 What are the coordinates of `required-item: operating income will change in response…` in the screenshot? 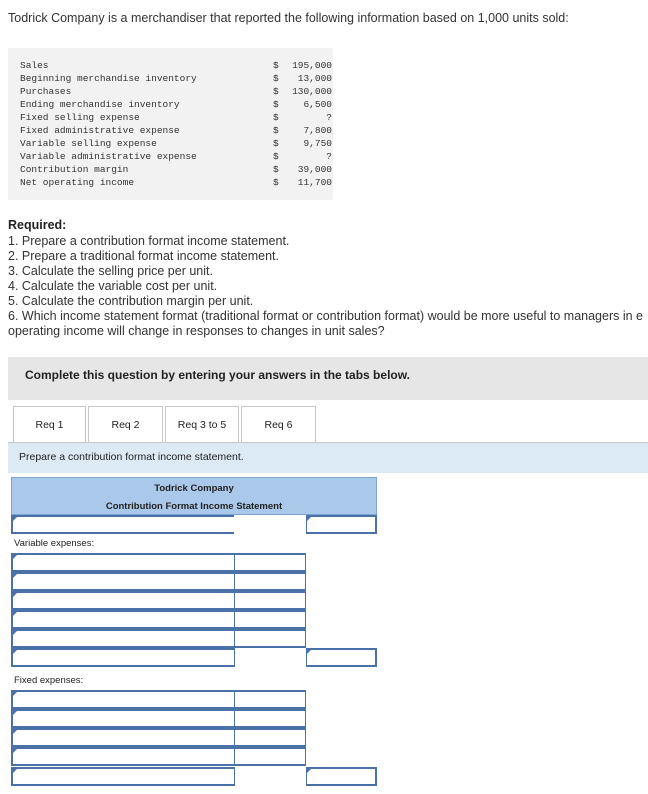 It's located at (196, 331).